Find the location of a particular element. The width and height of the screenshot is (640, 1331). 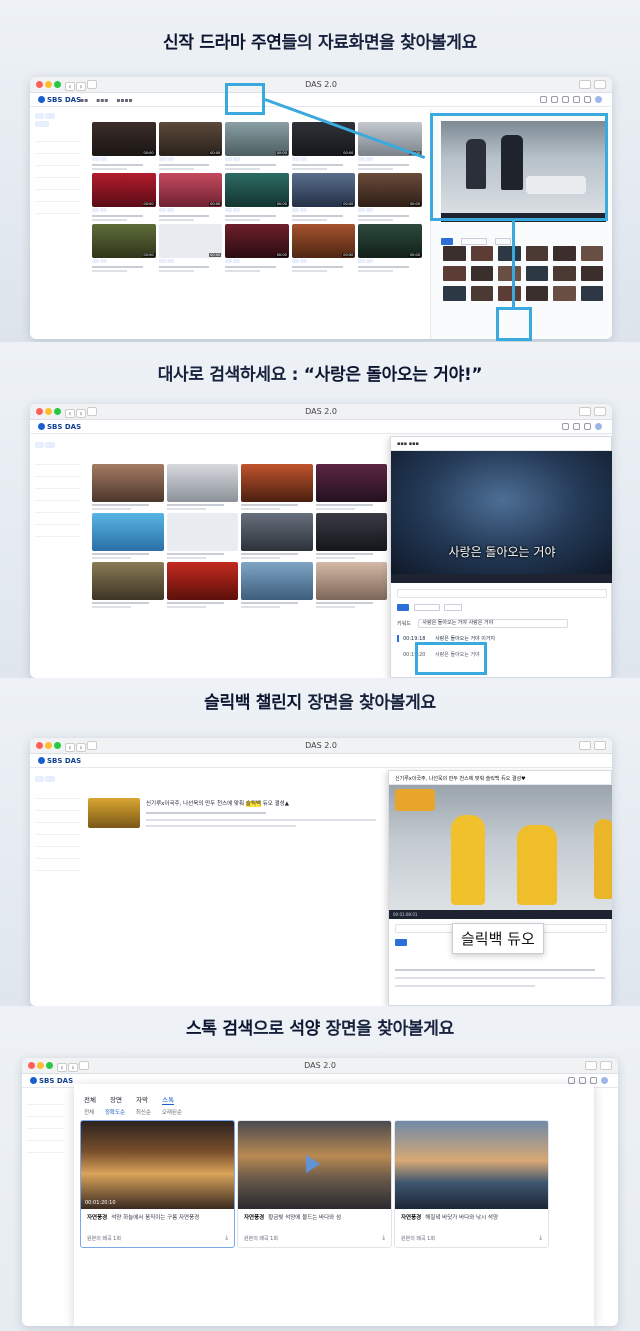

stock-thumbnail: 00:01:20:10 is located at coordinates (157, 1165).